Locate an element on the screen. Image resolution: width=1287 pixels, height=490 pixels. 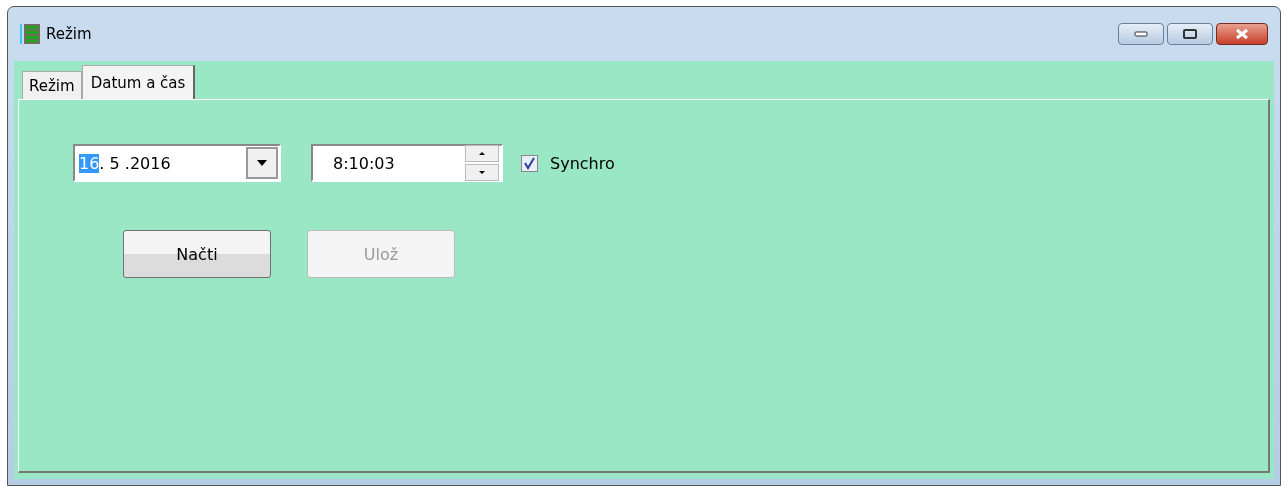
caret-icon is located at coordinates (262, 163).